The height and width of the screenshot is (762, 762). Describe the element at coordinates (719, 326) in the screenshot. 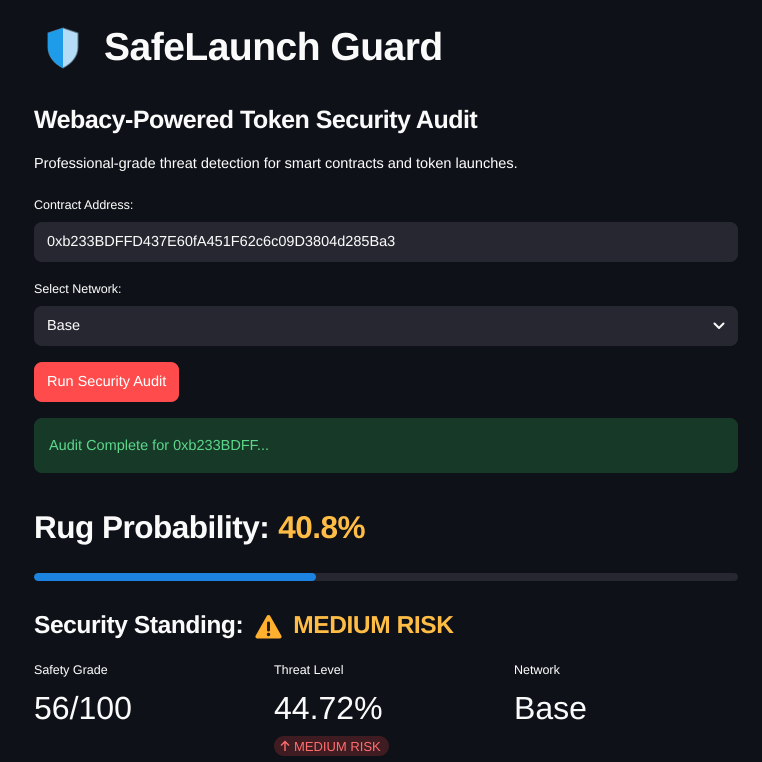

I see `chevron-down-icon` at that location.